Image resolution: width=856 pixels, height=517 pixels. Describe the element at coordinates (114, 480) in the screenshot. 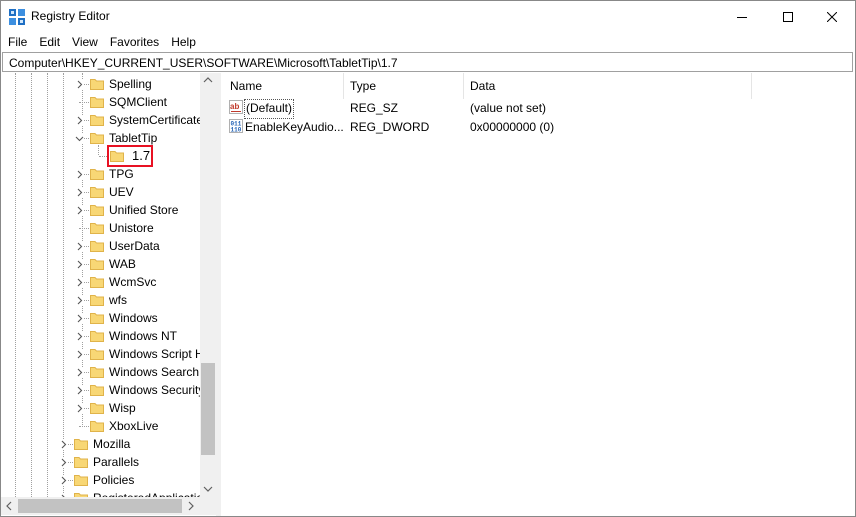

I see `tree-item-label: Policies` at that location.